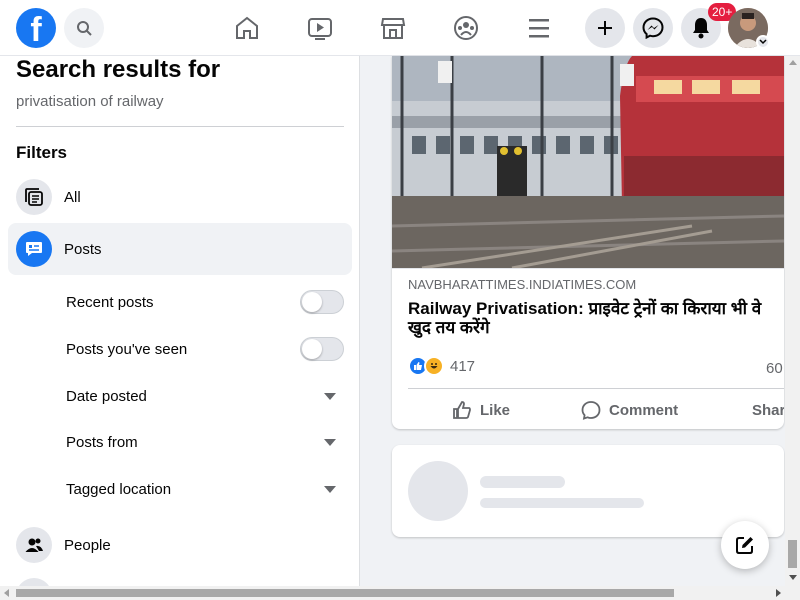 The width and height of the screenshot is (800, 600). I want to click on comment-label: Comment, so click(644, 410).